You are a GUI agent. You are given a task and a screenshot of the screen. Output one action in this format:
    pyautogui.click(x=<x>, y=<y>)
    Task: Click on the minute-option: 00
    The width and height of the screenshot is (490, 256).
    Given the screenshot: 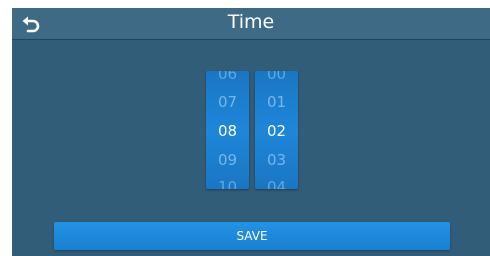 What is the action you would take?
    pyautogui.click(x=276, y=77)
    